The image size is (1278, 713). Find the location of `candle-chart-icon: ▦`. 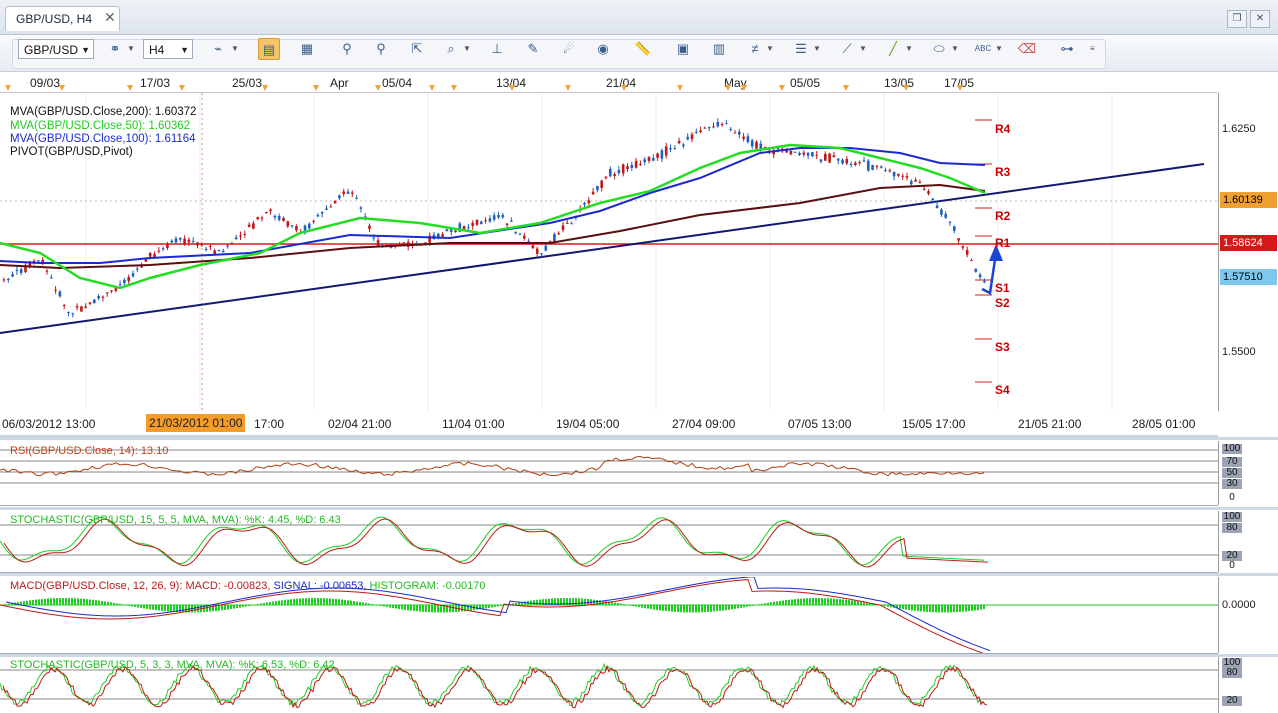

candle-chart-icon: ▦ is located at coordinates (307, 49).